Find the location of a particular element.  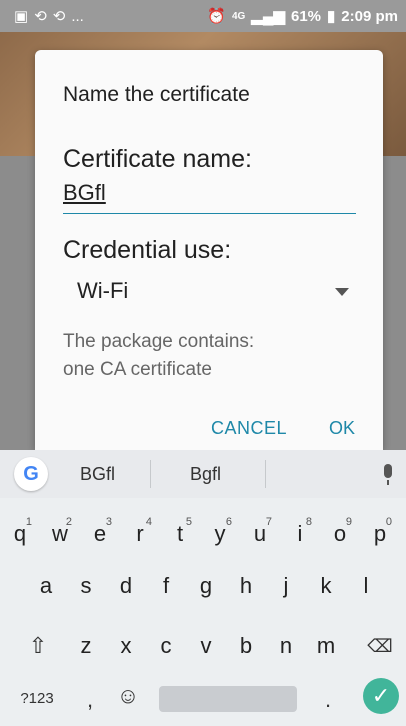

key-e: 3e is located at coordinates (100, 534).